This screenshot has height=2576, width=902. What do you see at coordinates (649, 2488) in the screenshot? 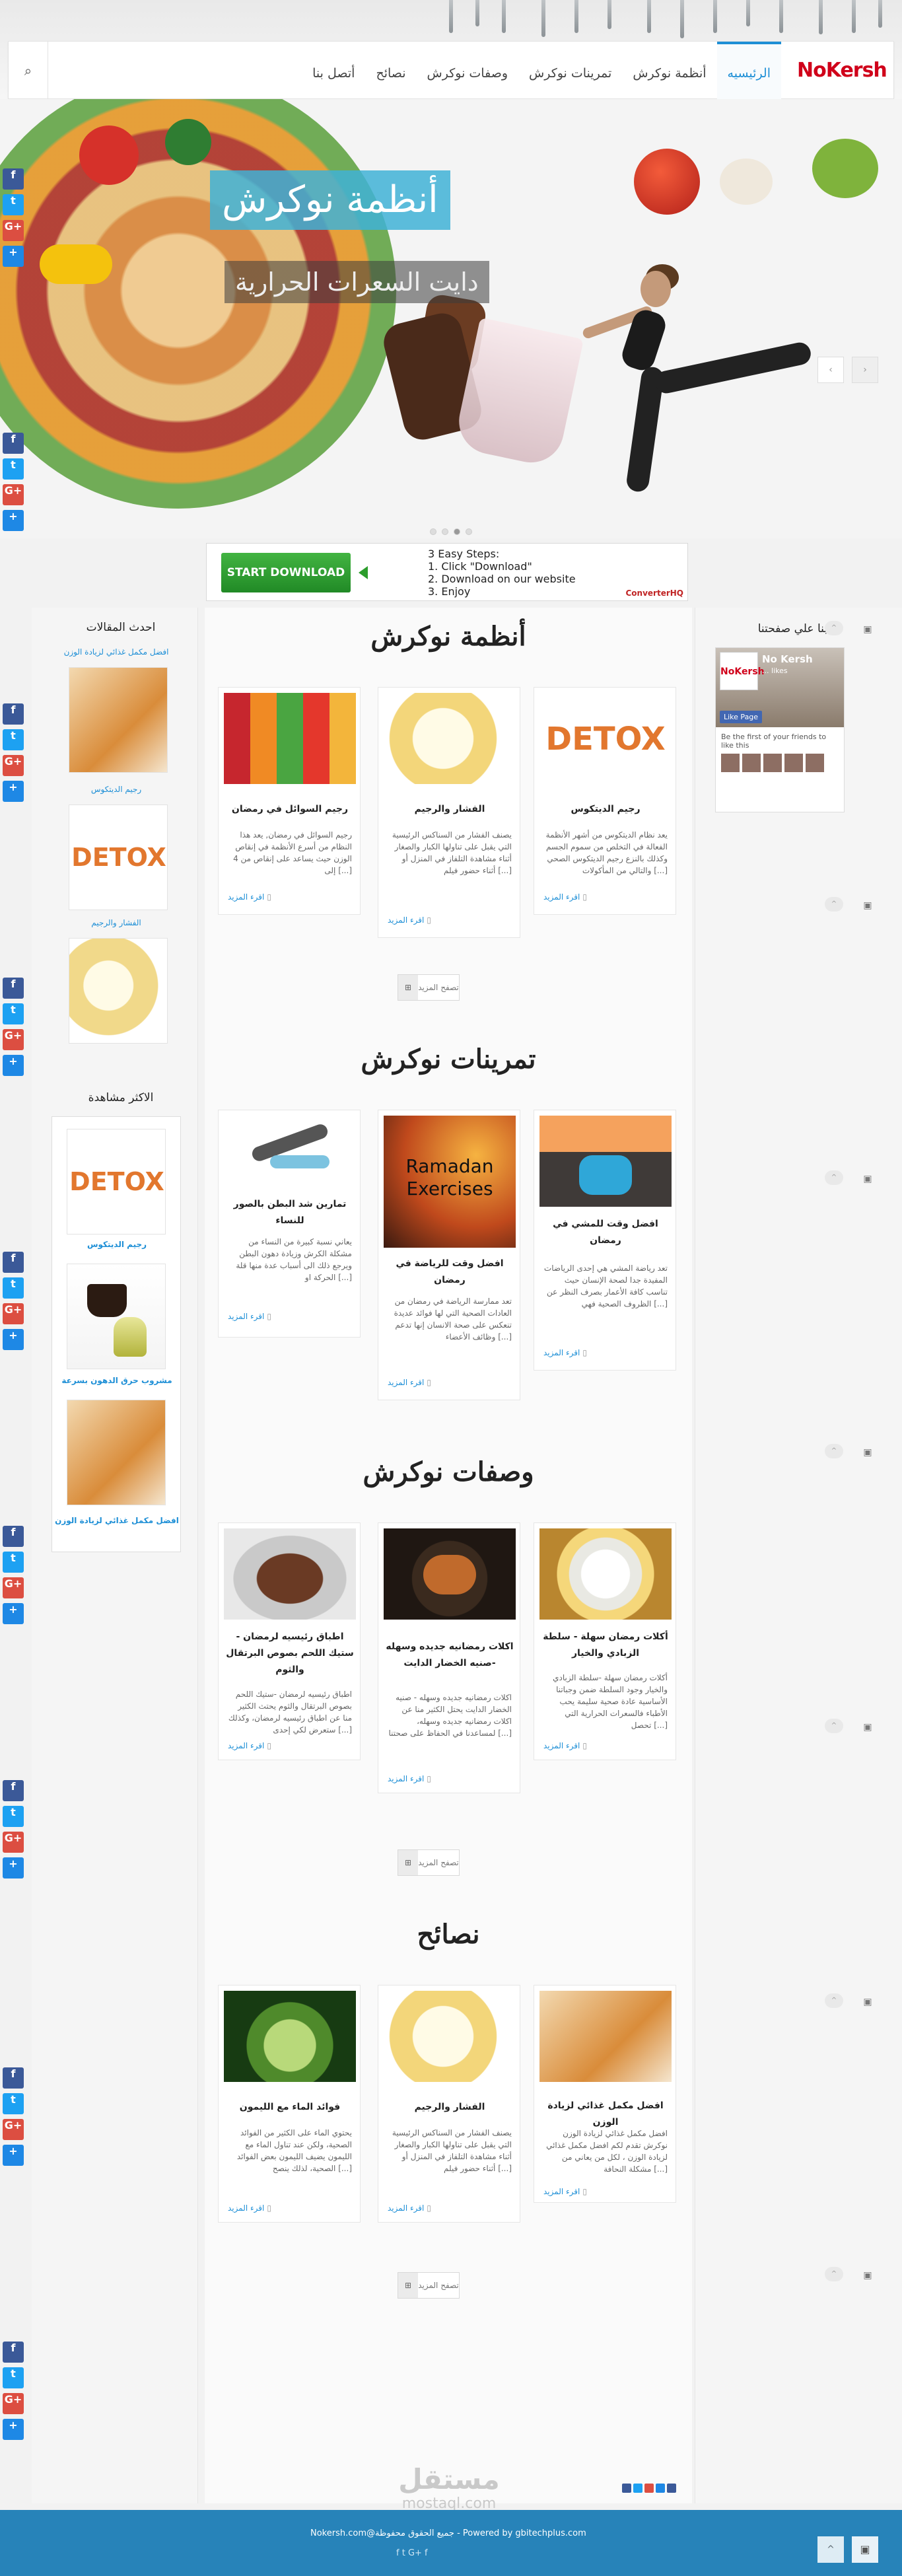
I see `google-plus-icon` at bounding box center [649, 2488].